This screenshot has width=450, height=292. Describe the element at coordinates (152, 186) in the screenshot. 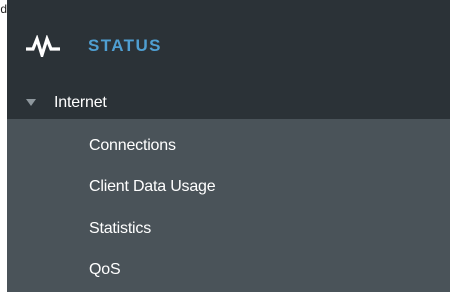

I see `sidebar-item-label: Client Data Usage` at that location.